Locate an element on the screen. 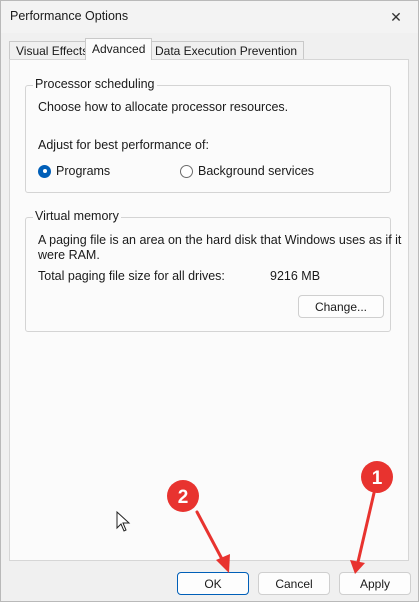  tab-advanced-label: Advanced is located at coordinates (119, 49).